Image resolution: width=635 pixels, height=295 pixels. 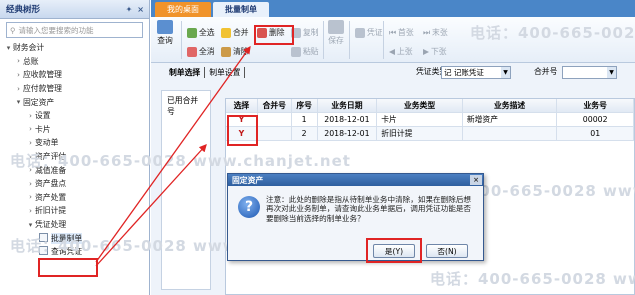 What do you see at coordinates (74, 48) in the screenshot?
I see `nav-item: ▾ 财务会计` at bounding box center [74, 48].